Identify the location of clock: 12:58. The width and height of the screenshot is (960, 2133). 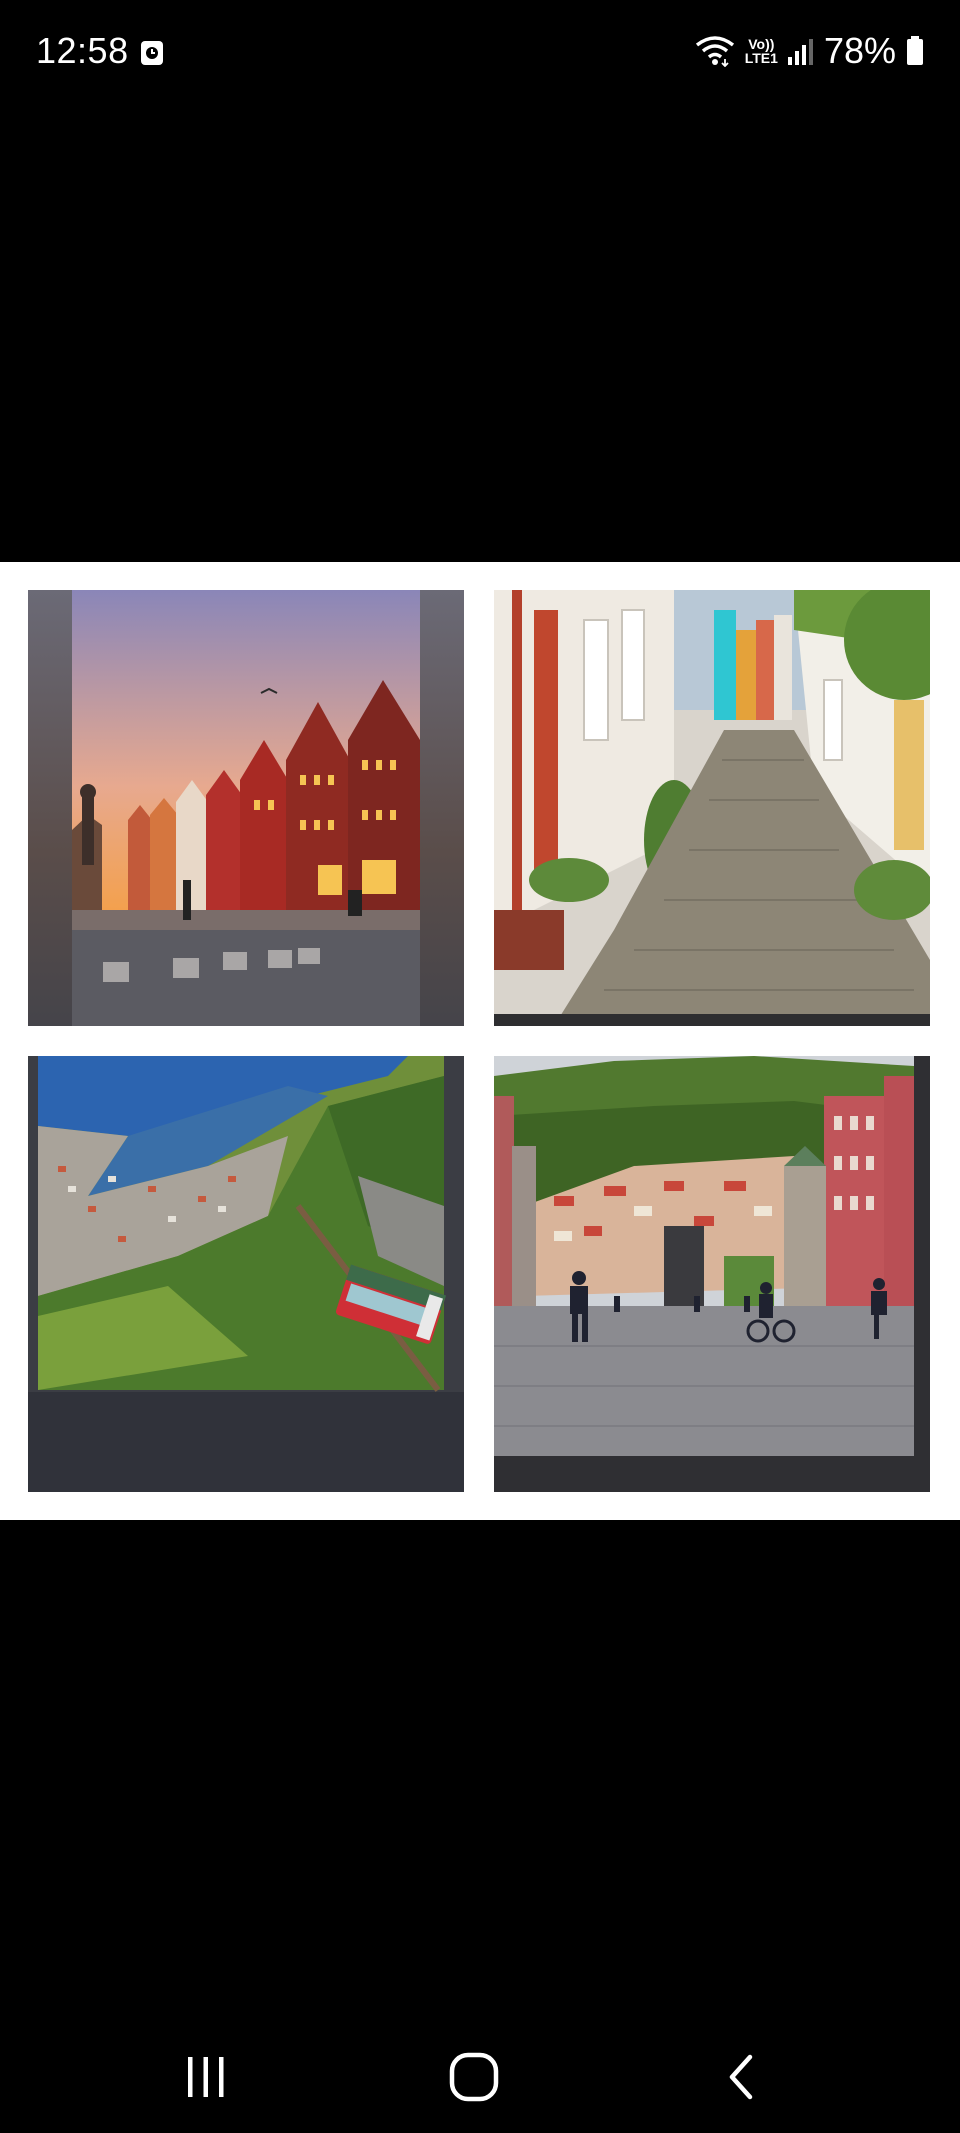
(82, 50).